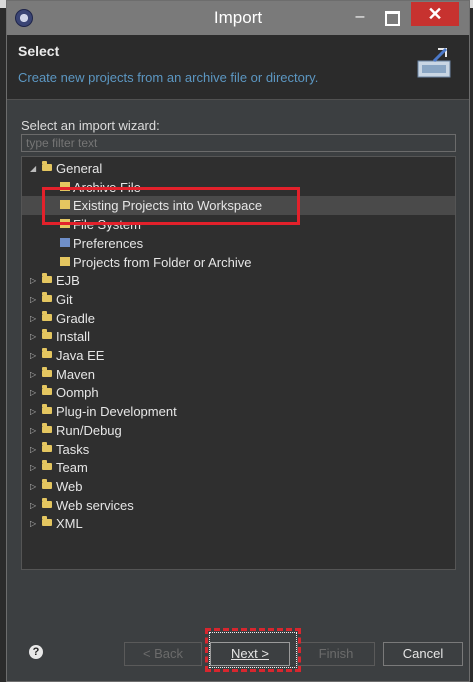 The height and width of the screenshot is (682, 473). I want to click on tree-item-label: XML, so click(69, 524).